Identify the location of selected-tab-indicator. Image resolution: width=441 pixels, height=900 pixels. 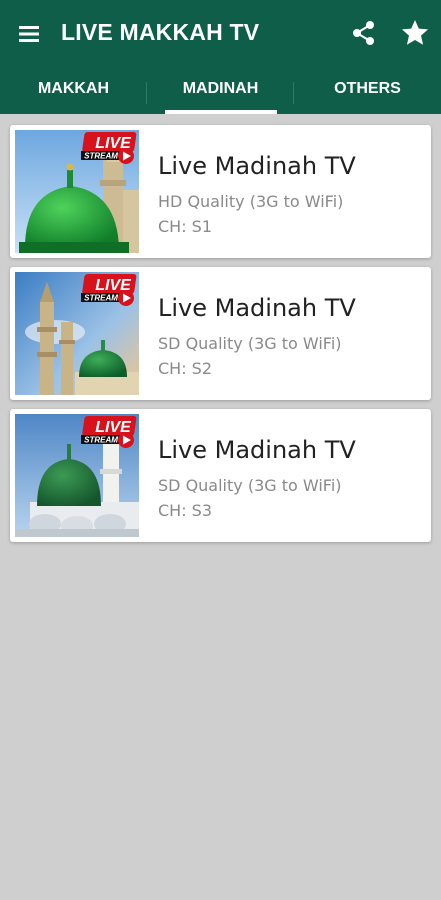
(221, 112).